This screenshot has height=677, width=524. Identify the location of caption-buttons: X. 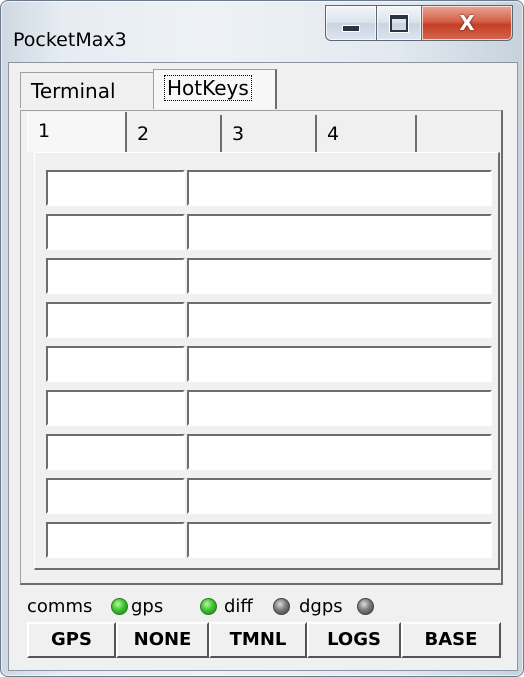
(419, 23).